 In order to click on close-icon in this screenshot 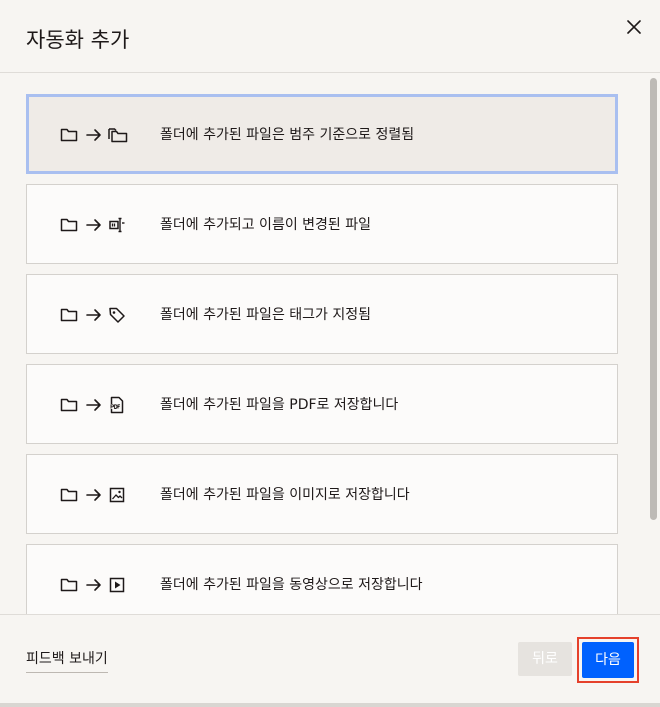, I will do `click(634, 27)`.